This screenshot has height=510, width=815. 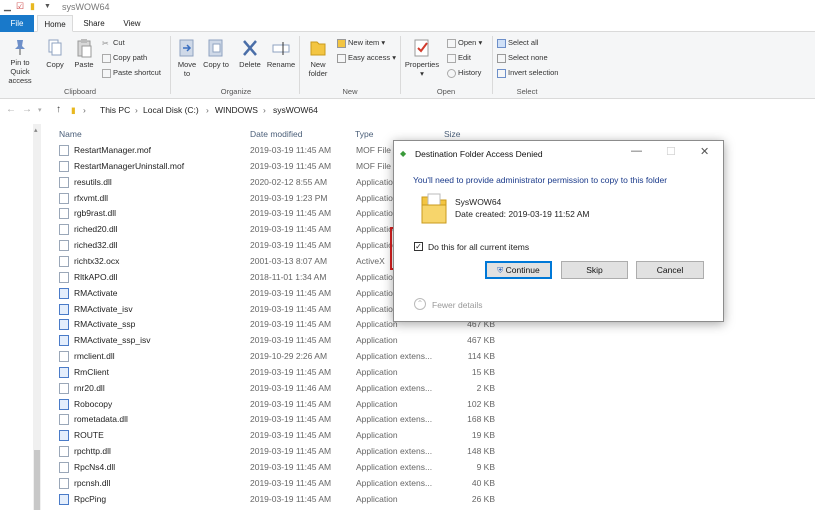 What do you see at coordinates (106, 73) in the screenshot?
I see `paste-shortcut-icon` at bounding box center [106, 73].